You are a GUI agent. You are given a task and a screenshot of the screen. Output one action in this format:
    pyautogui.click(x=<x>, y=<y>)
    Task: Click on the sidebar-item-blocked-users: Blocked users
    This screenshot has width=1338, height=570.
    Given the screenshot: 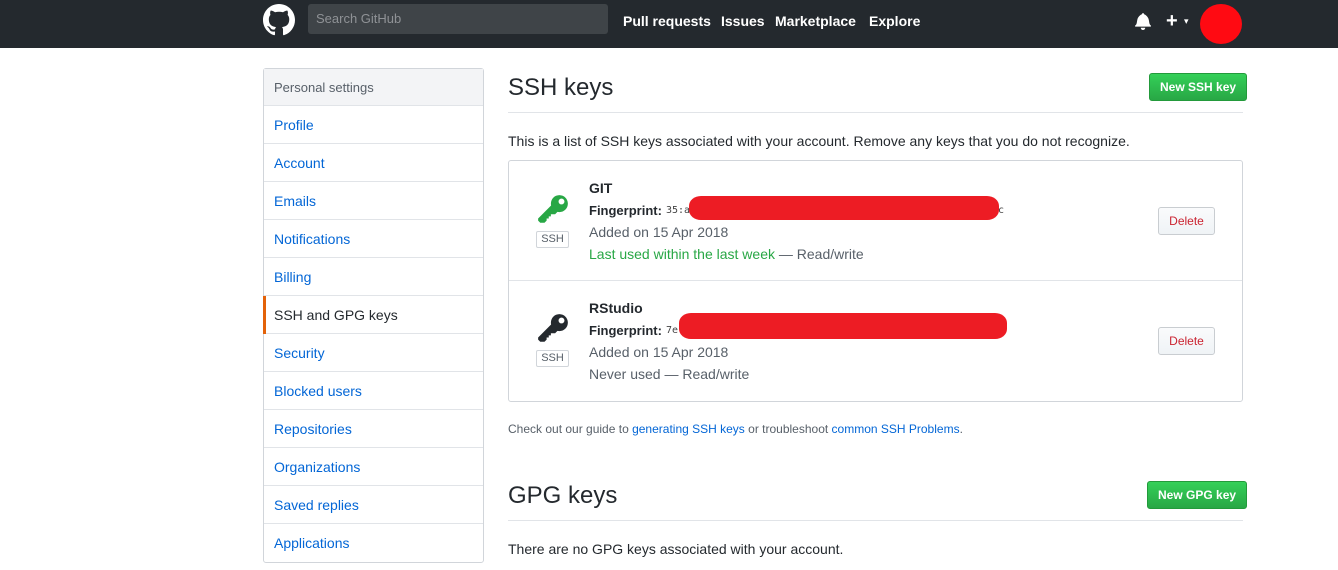 What is the action you would take?
    pyautogui.click(x=373, y=391)
    